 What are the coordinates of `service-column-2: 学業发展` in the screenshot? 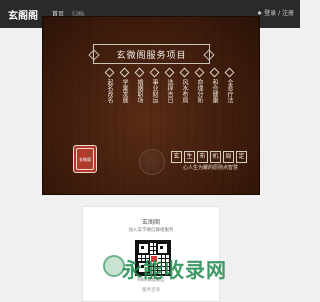 It's located at (124, 91).